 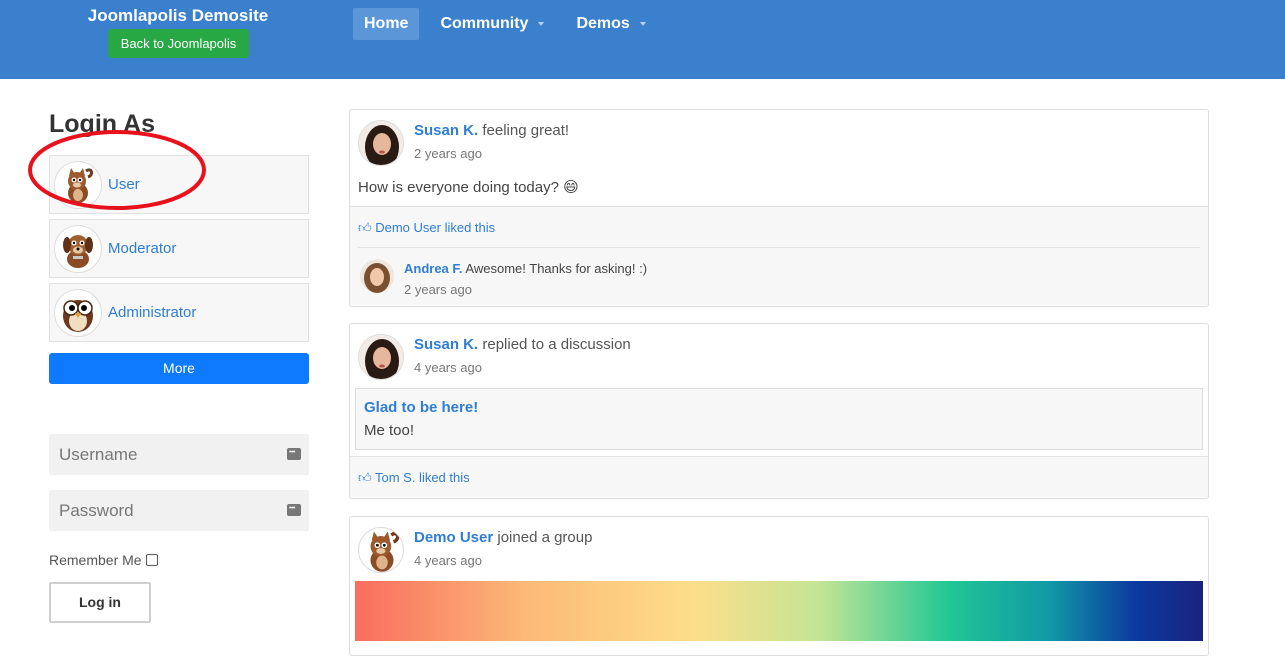 What do you see at coordinates (433, 268) in the screenshot?
I see `reply-user-link: Andrea F.` at bounding box center [433, 268].